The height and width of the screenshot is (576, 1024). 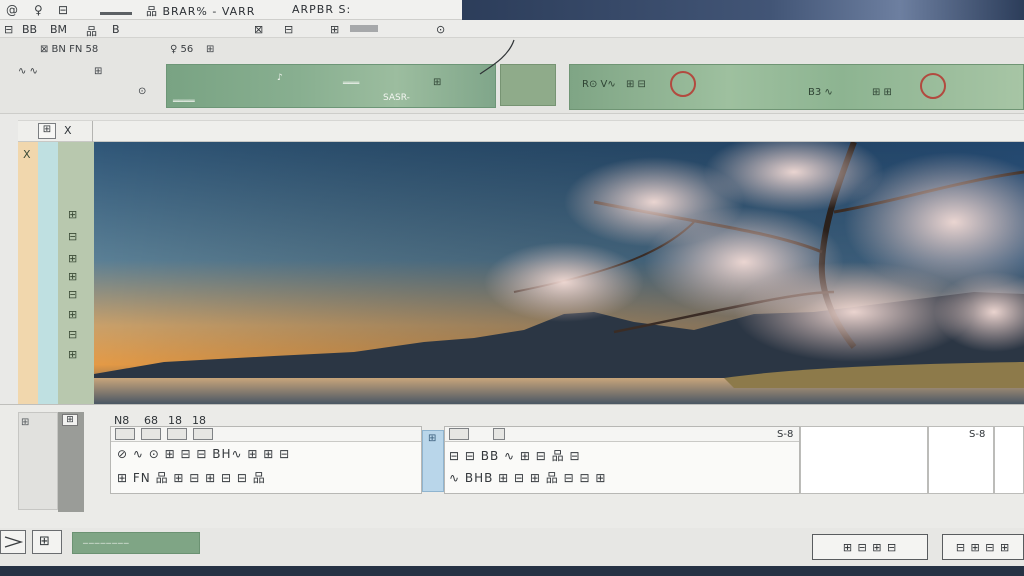 I want to click on layer-list-panel: ⊞ ⊟ ⊞ ⊞ ⊟ ⊞ ⊟ ⊞, so click(x=76, y=273).